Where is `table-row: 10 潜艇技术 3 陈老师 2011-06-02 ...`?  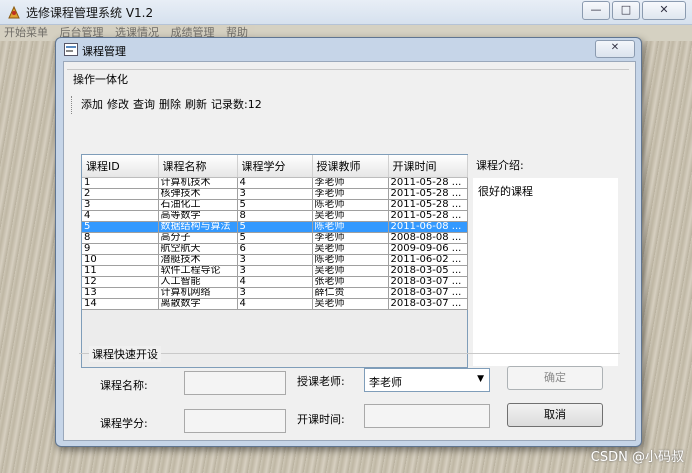 table-row: 10 潜艇技术 3 陈老师 2011-06-02 ... is located at coordinates (275, 260).